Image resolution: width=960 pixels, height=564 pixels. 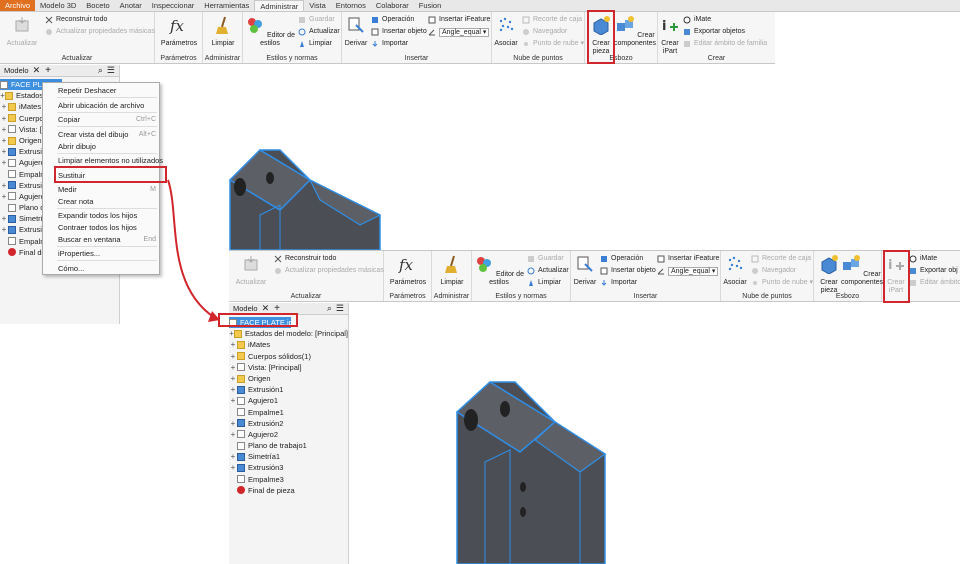 What do you see at coordinates (101, 201) in the screenshot?
I see `menu-item-crear-nota: Crear nota` at bounding box center [101, 201].